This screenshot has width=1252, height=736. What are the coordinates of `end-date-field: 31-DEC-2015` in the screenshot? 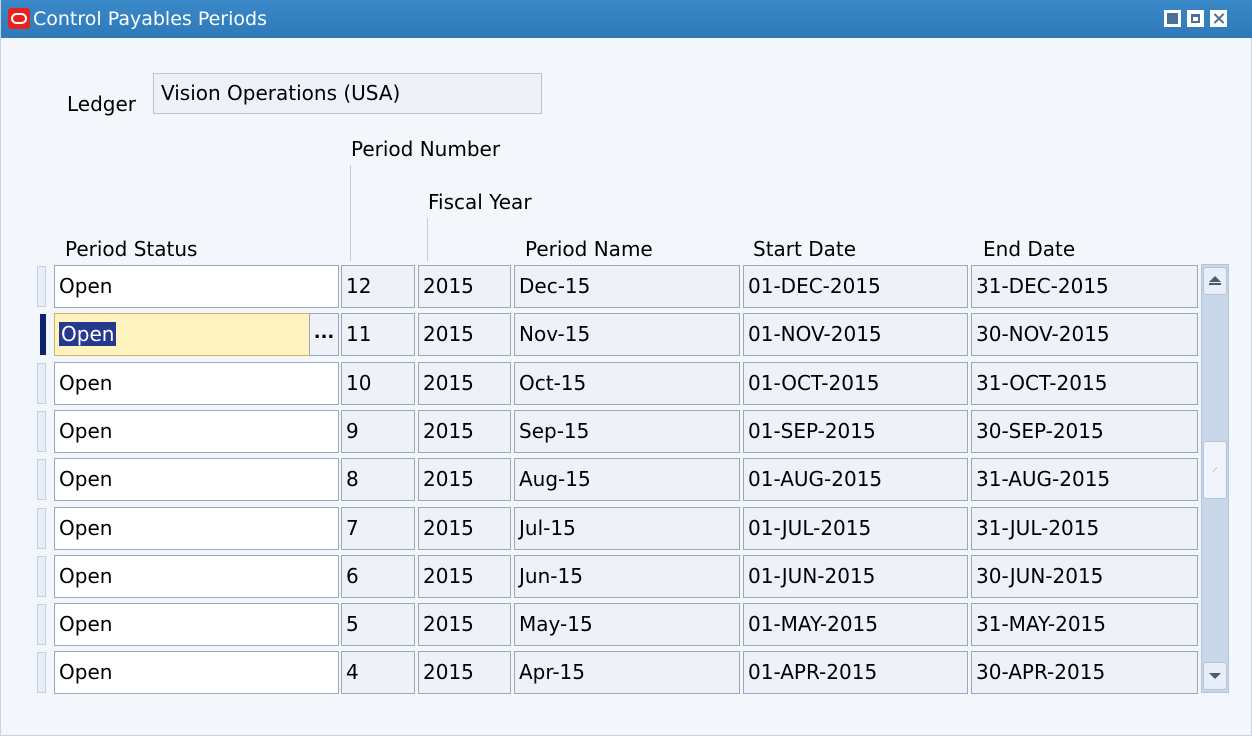 It's located at (1084, 286).